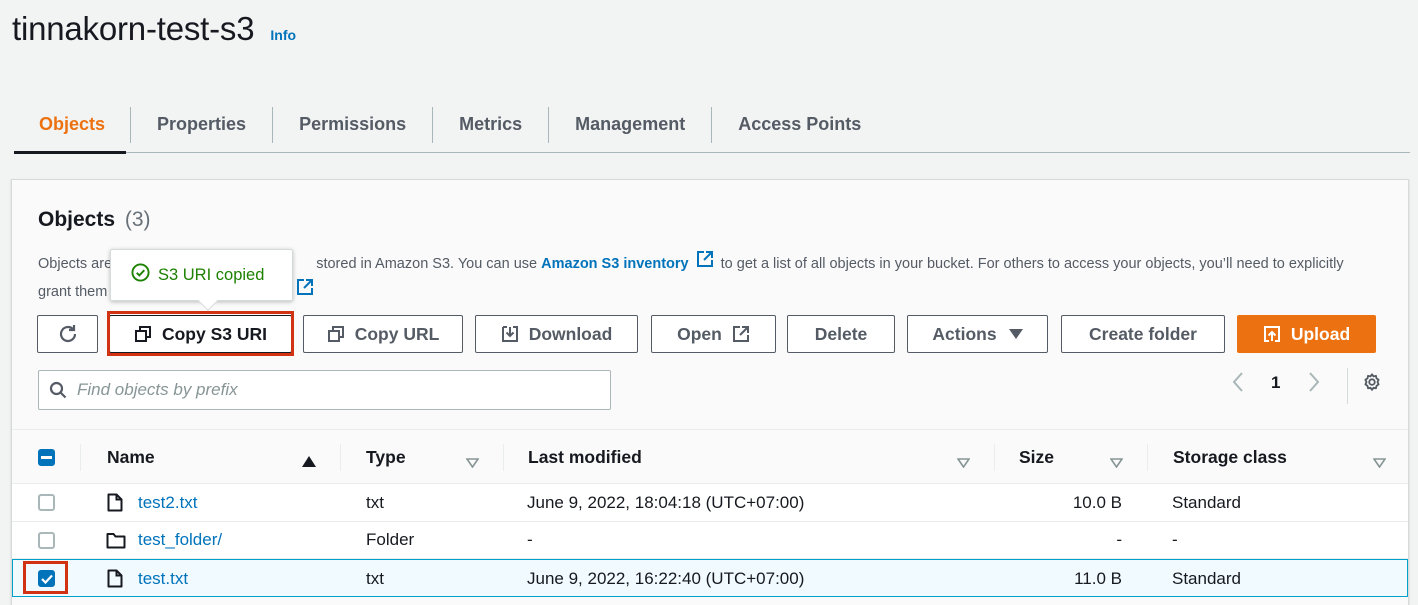 This screenshot has height=605, width=1418. Describe the element at coordinates (1175, 539) in the screenshot. I see `object-storage-class: -` at that location.